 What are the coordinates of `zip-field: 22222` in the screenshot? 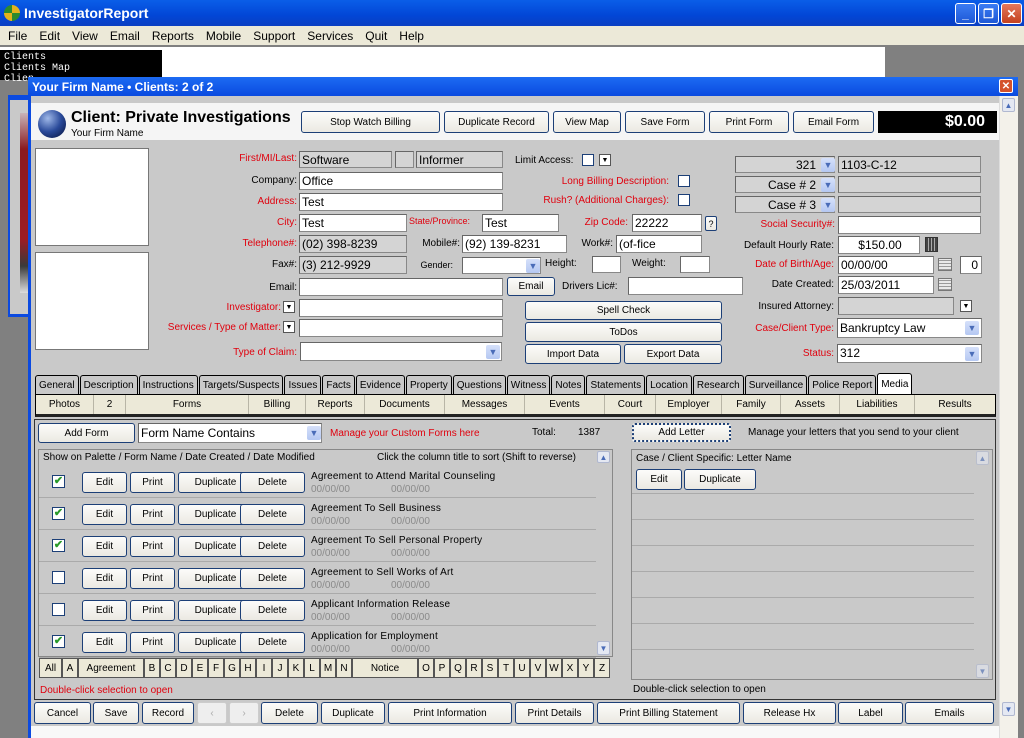 It's located at (667, 223).